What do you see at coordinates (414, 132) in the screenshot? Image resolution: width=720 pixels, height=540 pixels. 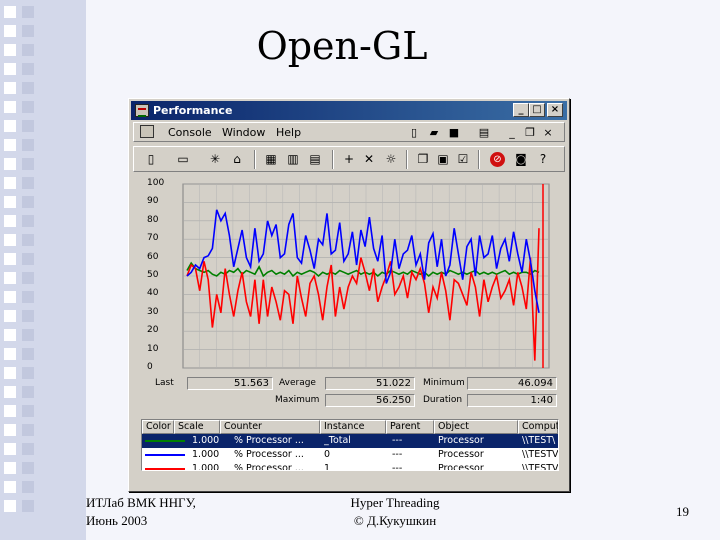 I see `new-icon: ▯` at bounding box center [414, 132].